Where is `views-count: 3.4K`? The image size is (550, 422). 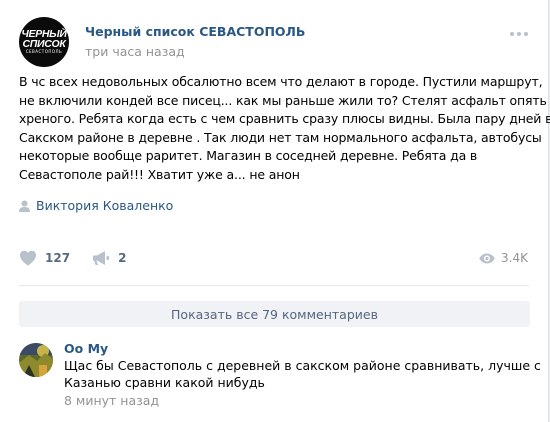 views-count: 3.4K is located at coordinates (514, 258).